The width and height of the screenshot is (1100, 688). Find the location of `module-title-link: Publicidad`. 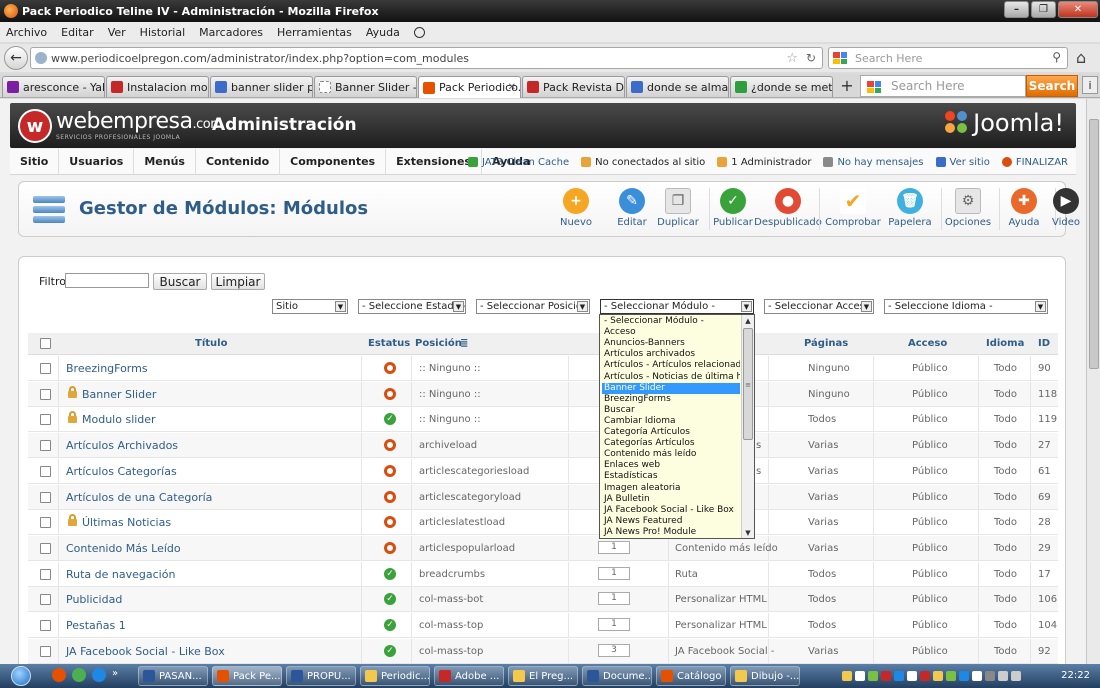

module-title-link: Publicidad is located at coordinates (94, 599).